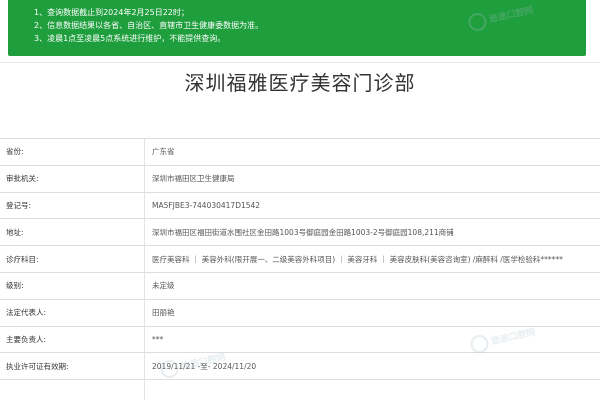  What do you see at coordinates (300, 313) in the screenshot?
I see `table-row-legal-representative: 法定代表人: 田丽艳` at bounding box center [300, 313].